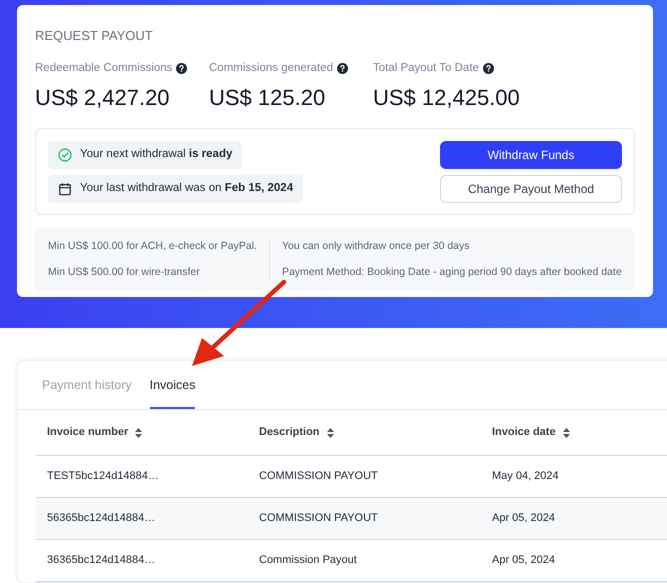 The width and height of the screenshot is (667, 583). I want to click on table-cell-text: May 04, 2024, so click(525, 476).